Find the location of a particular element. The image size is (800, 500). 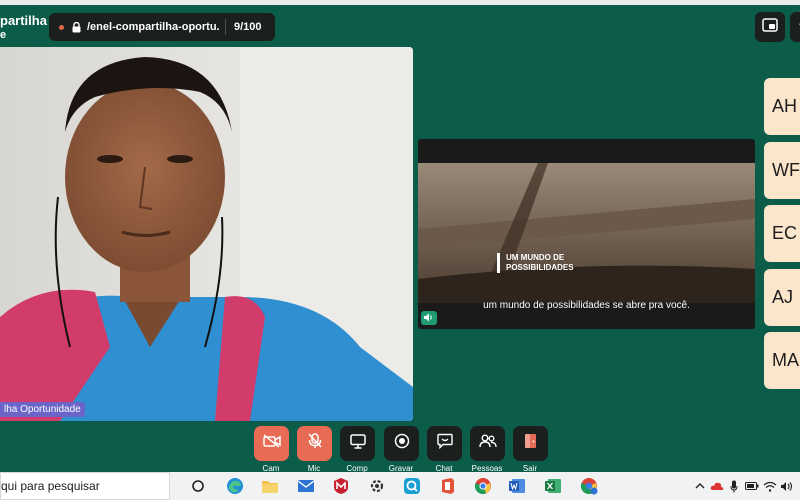

volume-button is located at coordinates (429, 318).